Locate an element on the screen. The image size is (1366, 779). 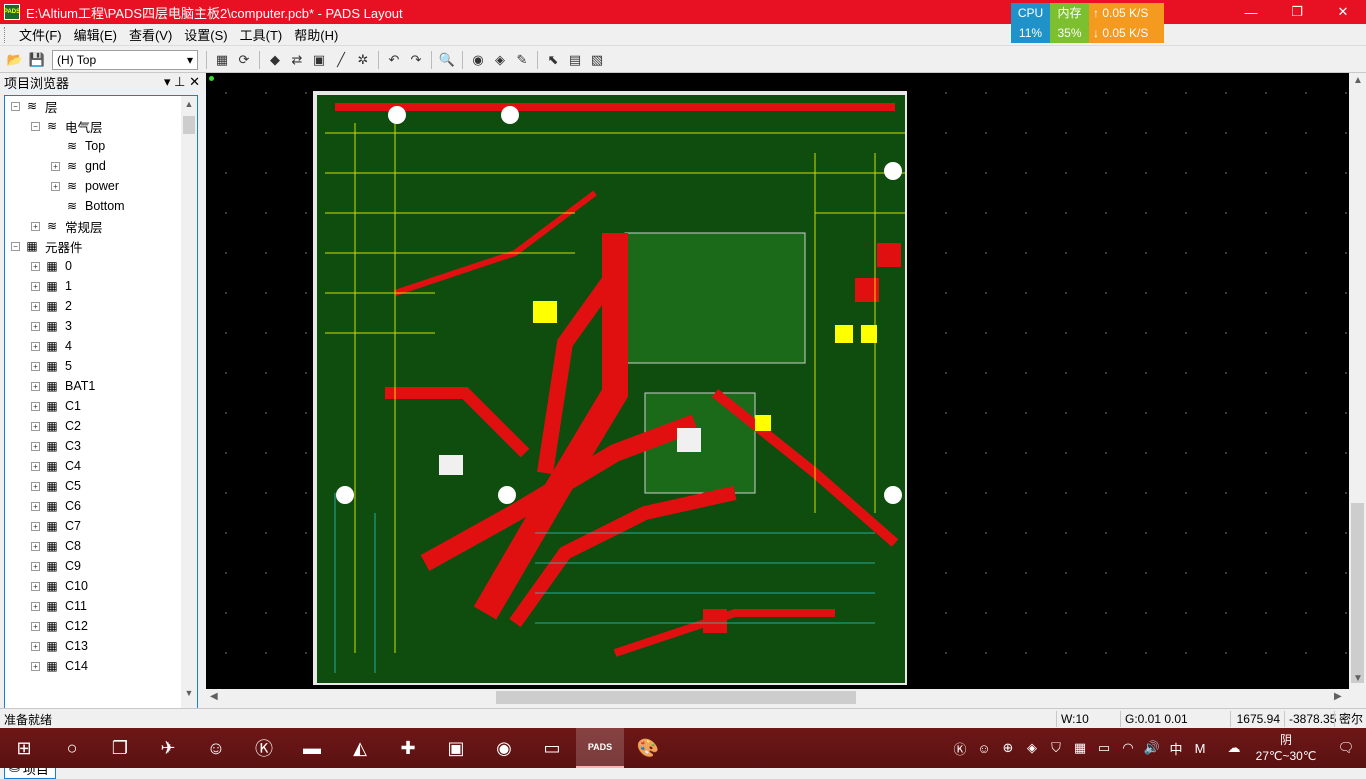
weather-widget: 阴 27℃~30℃ is located at coordinates (1286, 748).